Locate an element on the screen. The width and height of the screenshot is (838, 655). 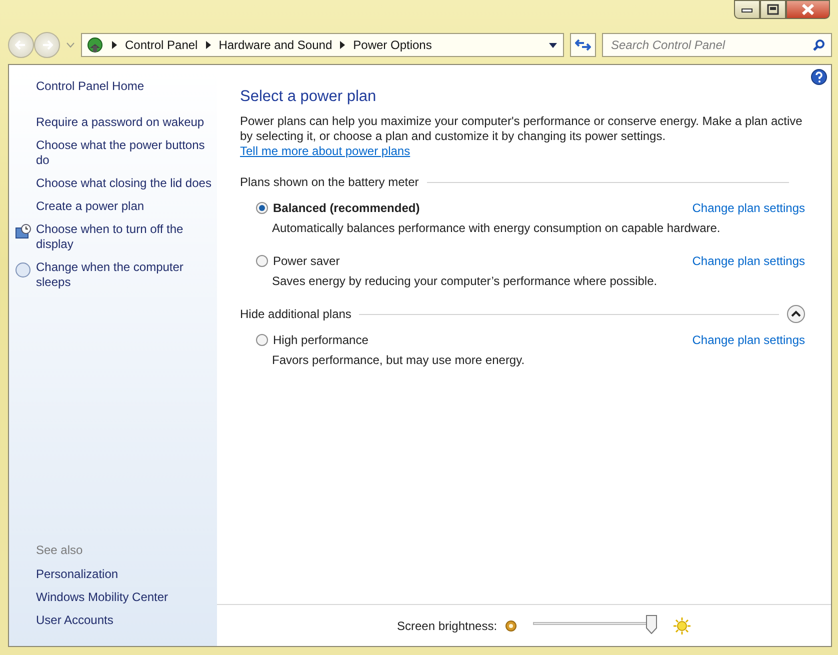
refresh-button is located at coordinates (583, 45).